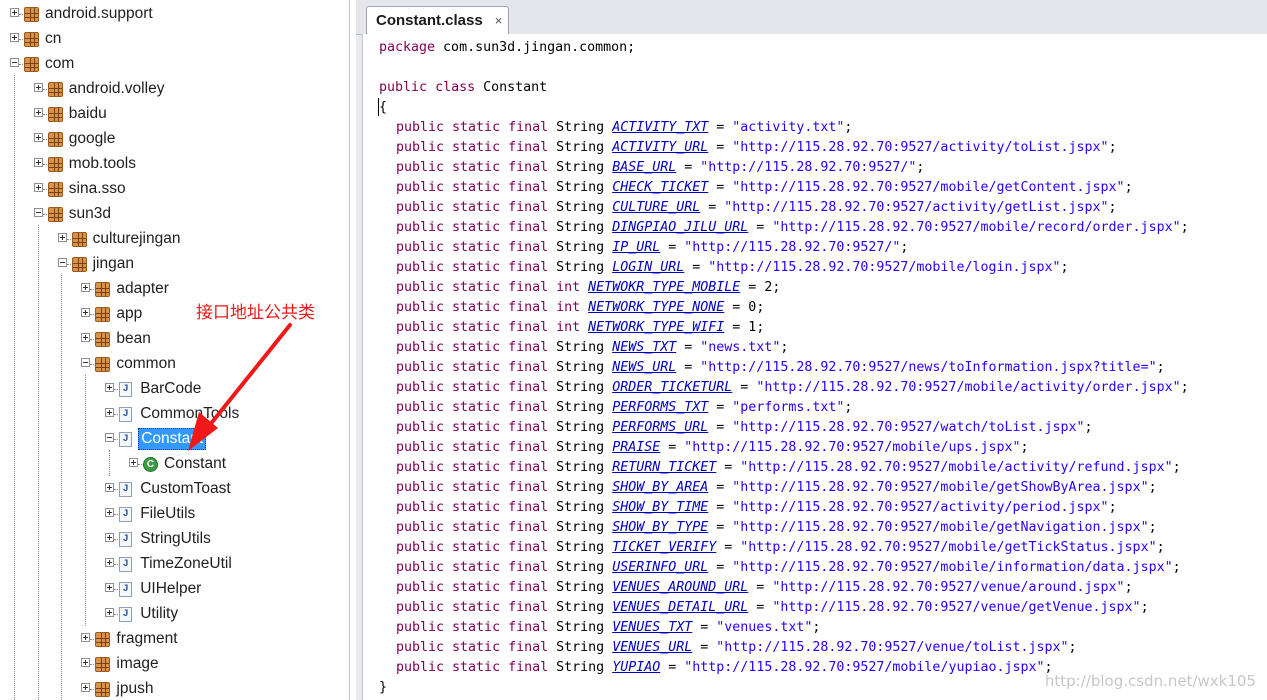 The height and width of the screenshot is (700, 1267). Describe the element at coordinates (174, 614) in the screenshot. I see `tree-item-utility: J Utility` at that location.